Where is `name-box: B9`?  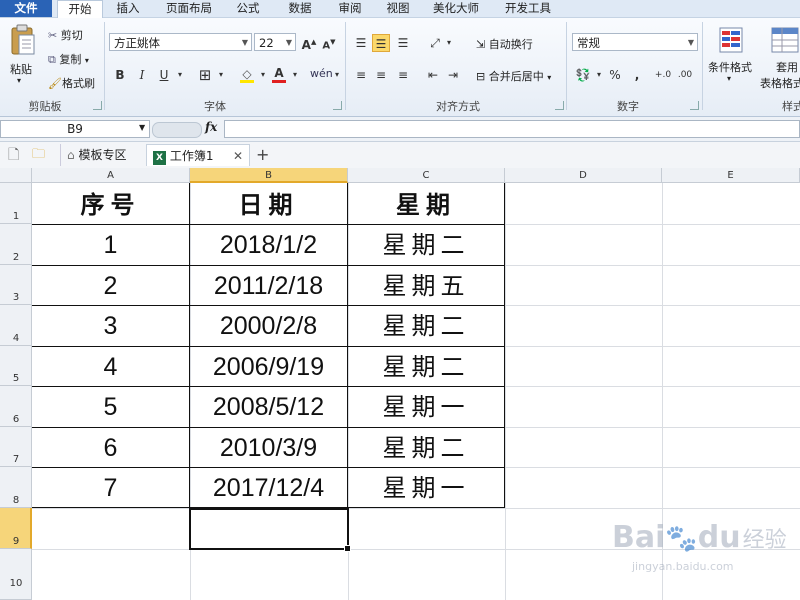
name-box: B9 is located at coordinates (75, 129).